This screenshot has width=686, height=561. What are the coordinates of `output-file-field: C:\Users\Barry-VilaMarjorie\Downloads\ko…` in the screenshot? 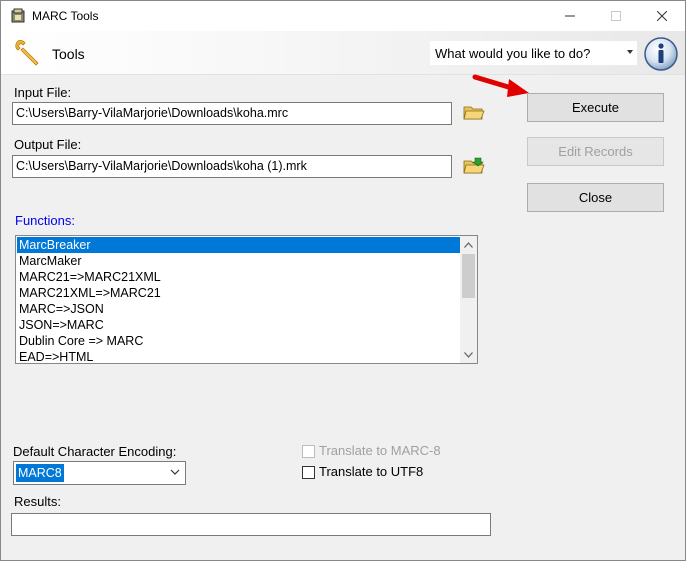 It's located at (232, 166).